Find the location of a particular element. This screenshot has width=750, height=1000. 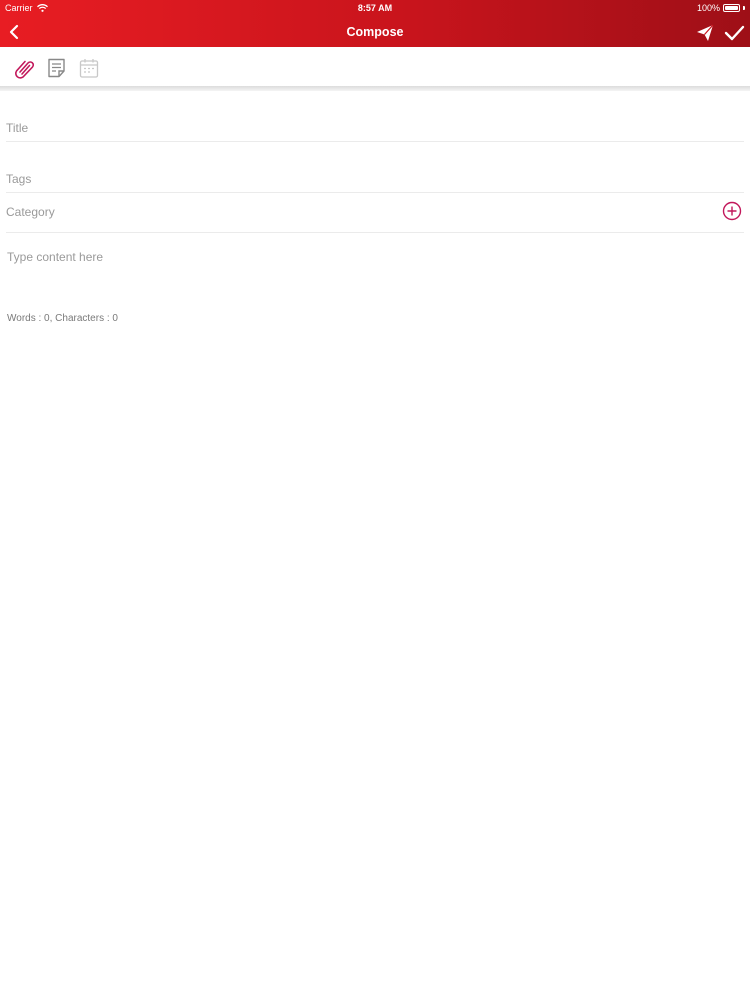

paperclip-icon is located at coordinates (25, 69).